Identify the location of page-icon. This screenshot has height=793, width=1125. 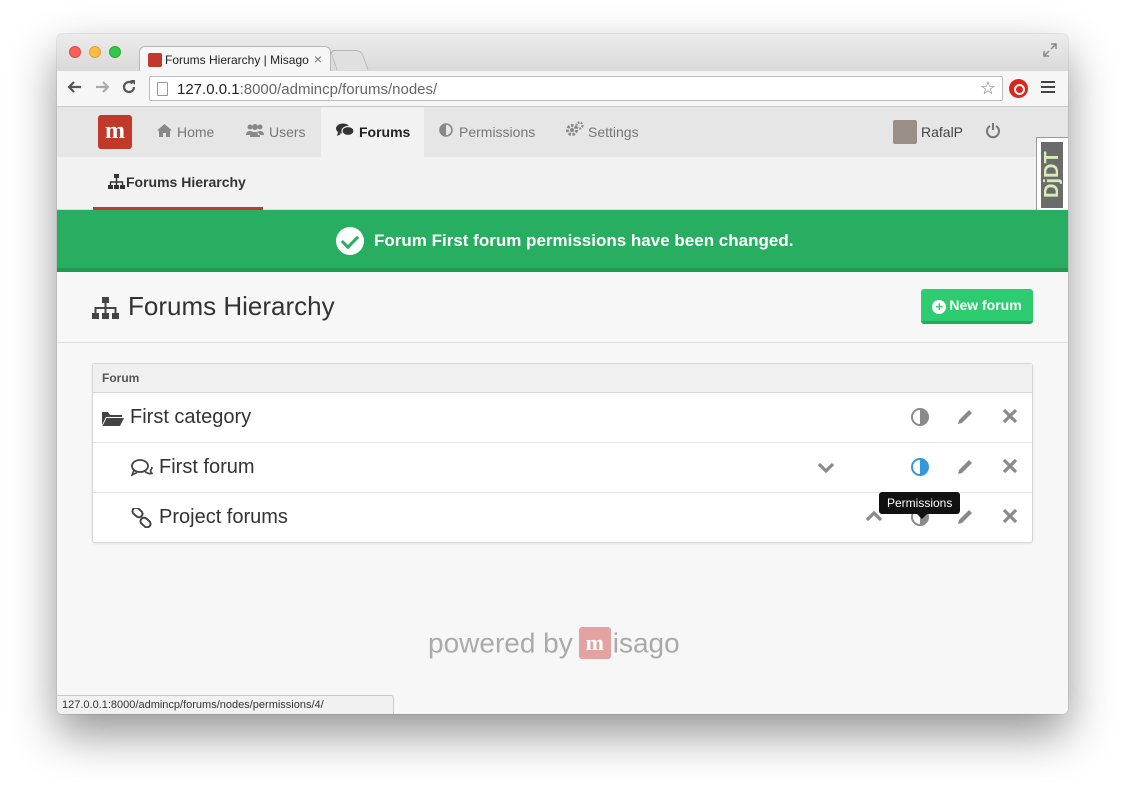
(162, 89).